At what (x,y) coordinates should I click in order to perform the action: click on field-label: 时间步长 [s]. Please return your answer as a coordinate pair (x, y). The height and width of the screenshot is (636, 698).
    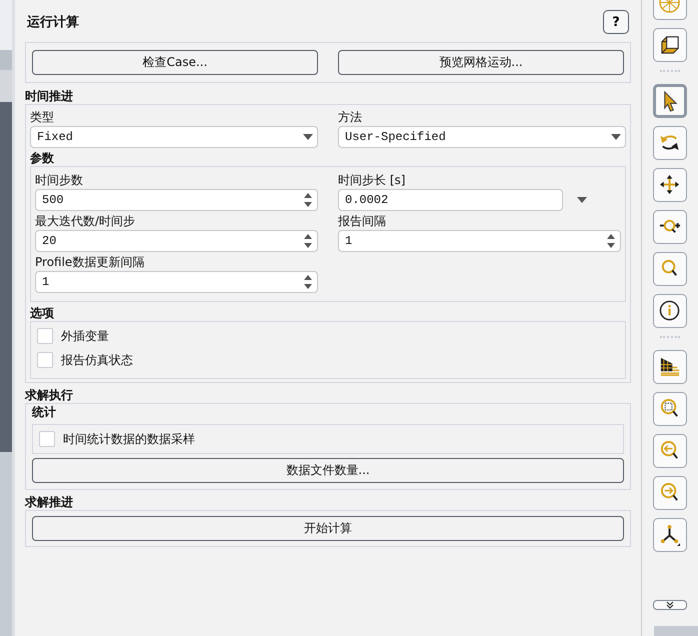
    Looking at the image, I should click on (372, 180).